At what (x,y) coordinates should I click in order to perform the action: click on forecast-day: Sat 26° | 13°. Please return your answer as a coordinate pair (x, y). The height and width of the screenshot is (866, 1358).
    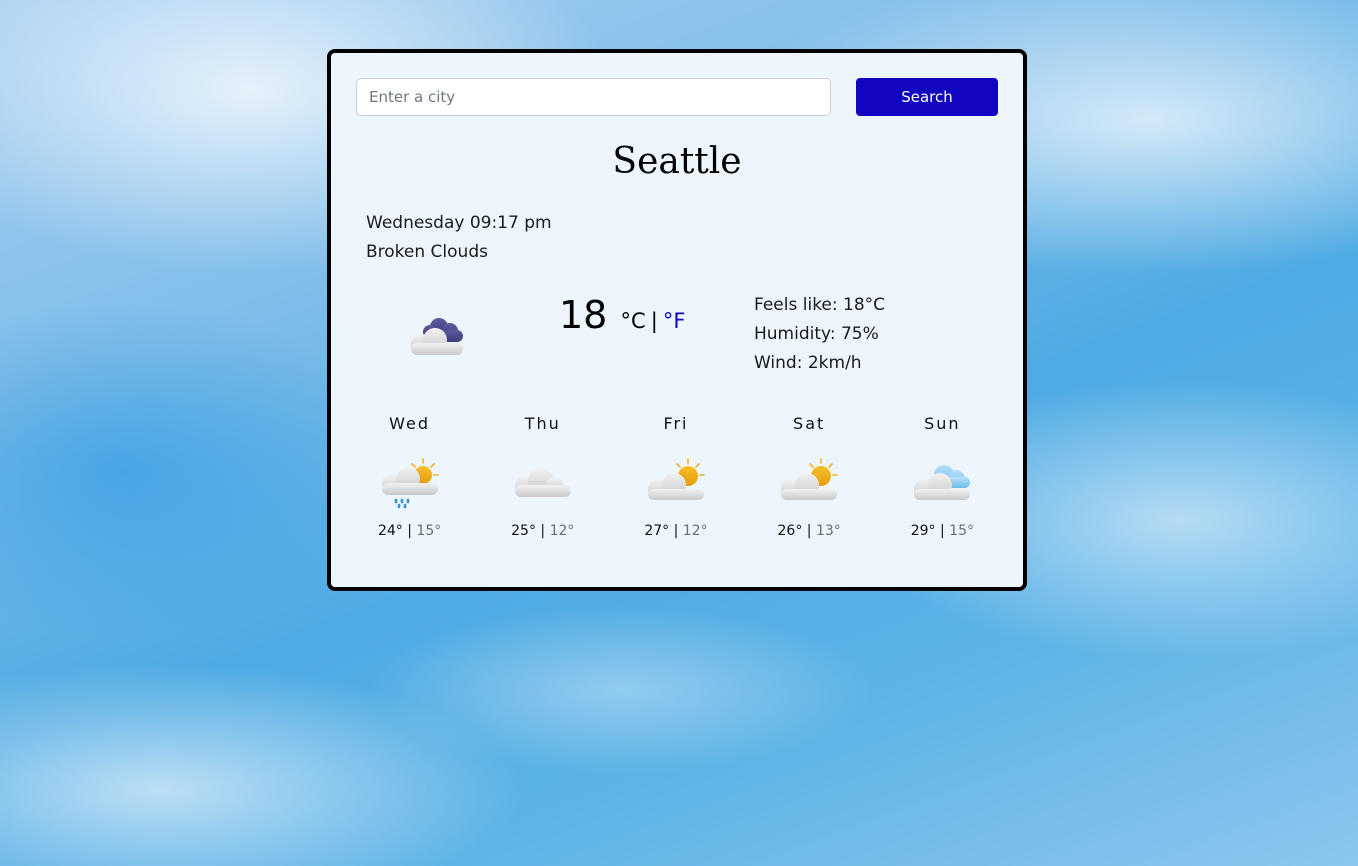
    Looking at the image, I should click on (809, 476).